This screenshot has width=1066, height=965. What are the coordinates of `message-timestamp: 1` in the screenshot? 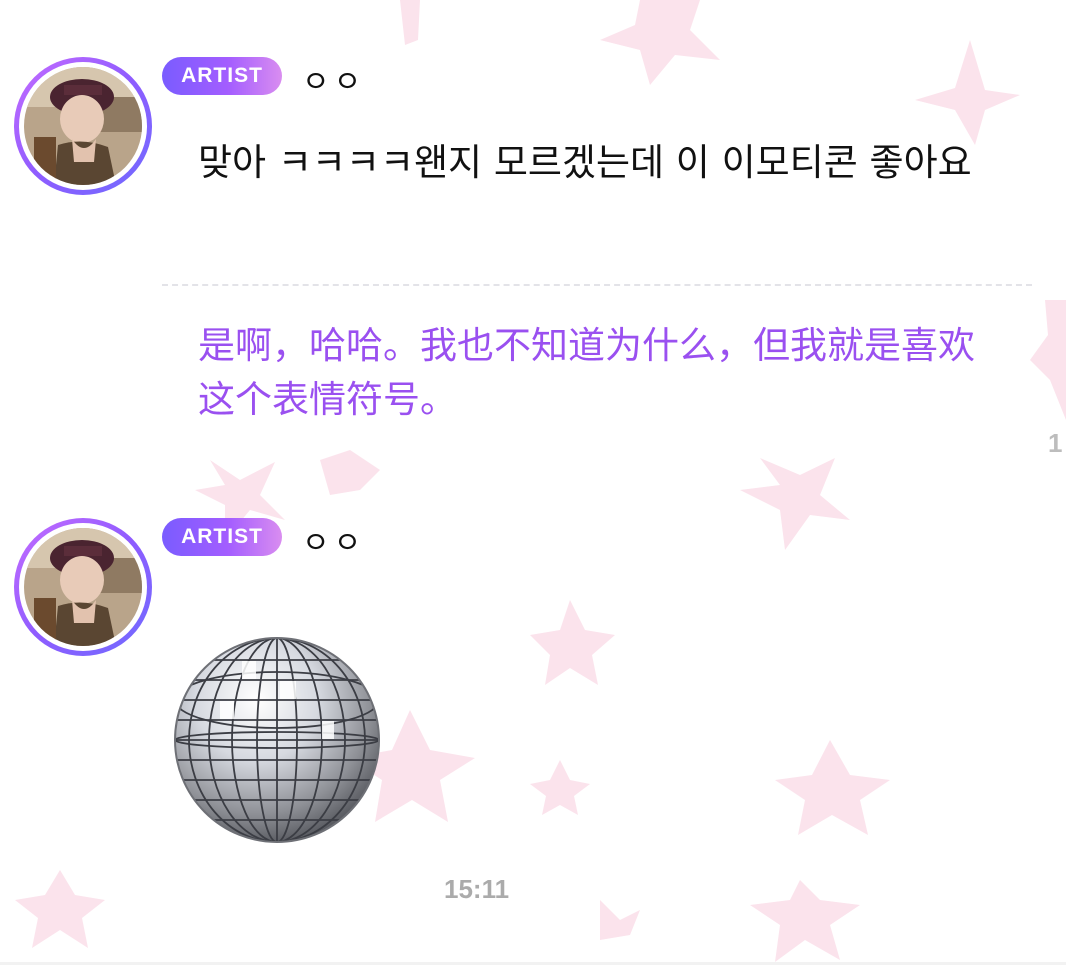 It's located at (1055, 443).